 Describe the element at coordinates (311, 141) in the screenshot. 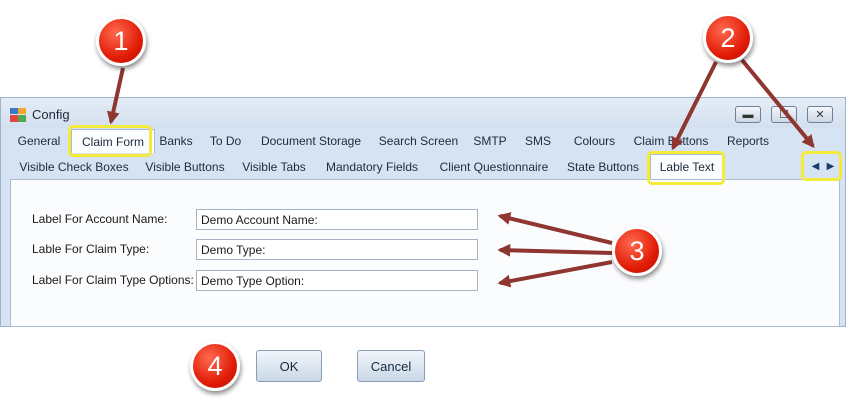

I see `tab-document-storage: Document Storage` at that location.